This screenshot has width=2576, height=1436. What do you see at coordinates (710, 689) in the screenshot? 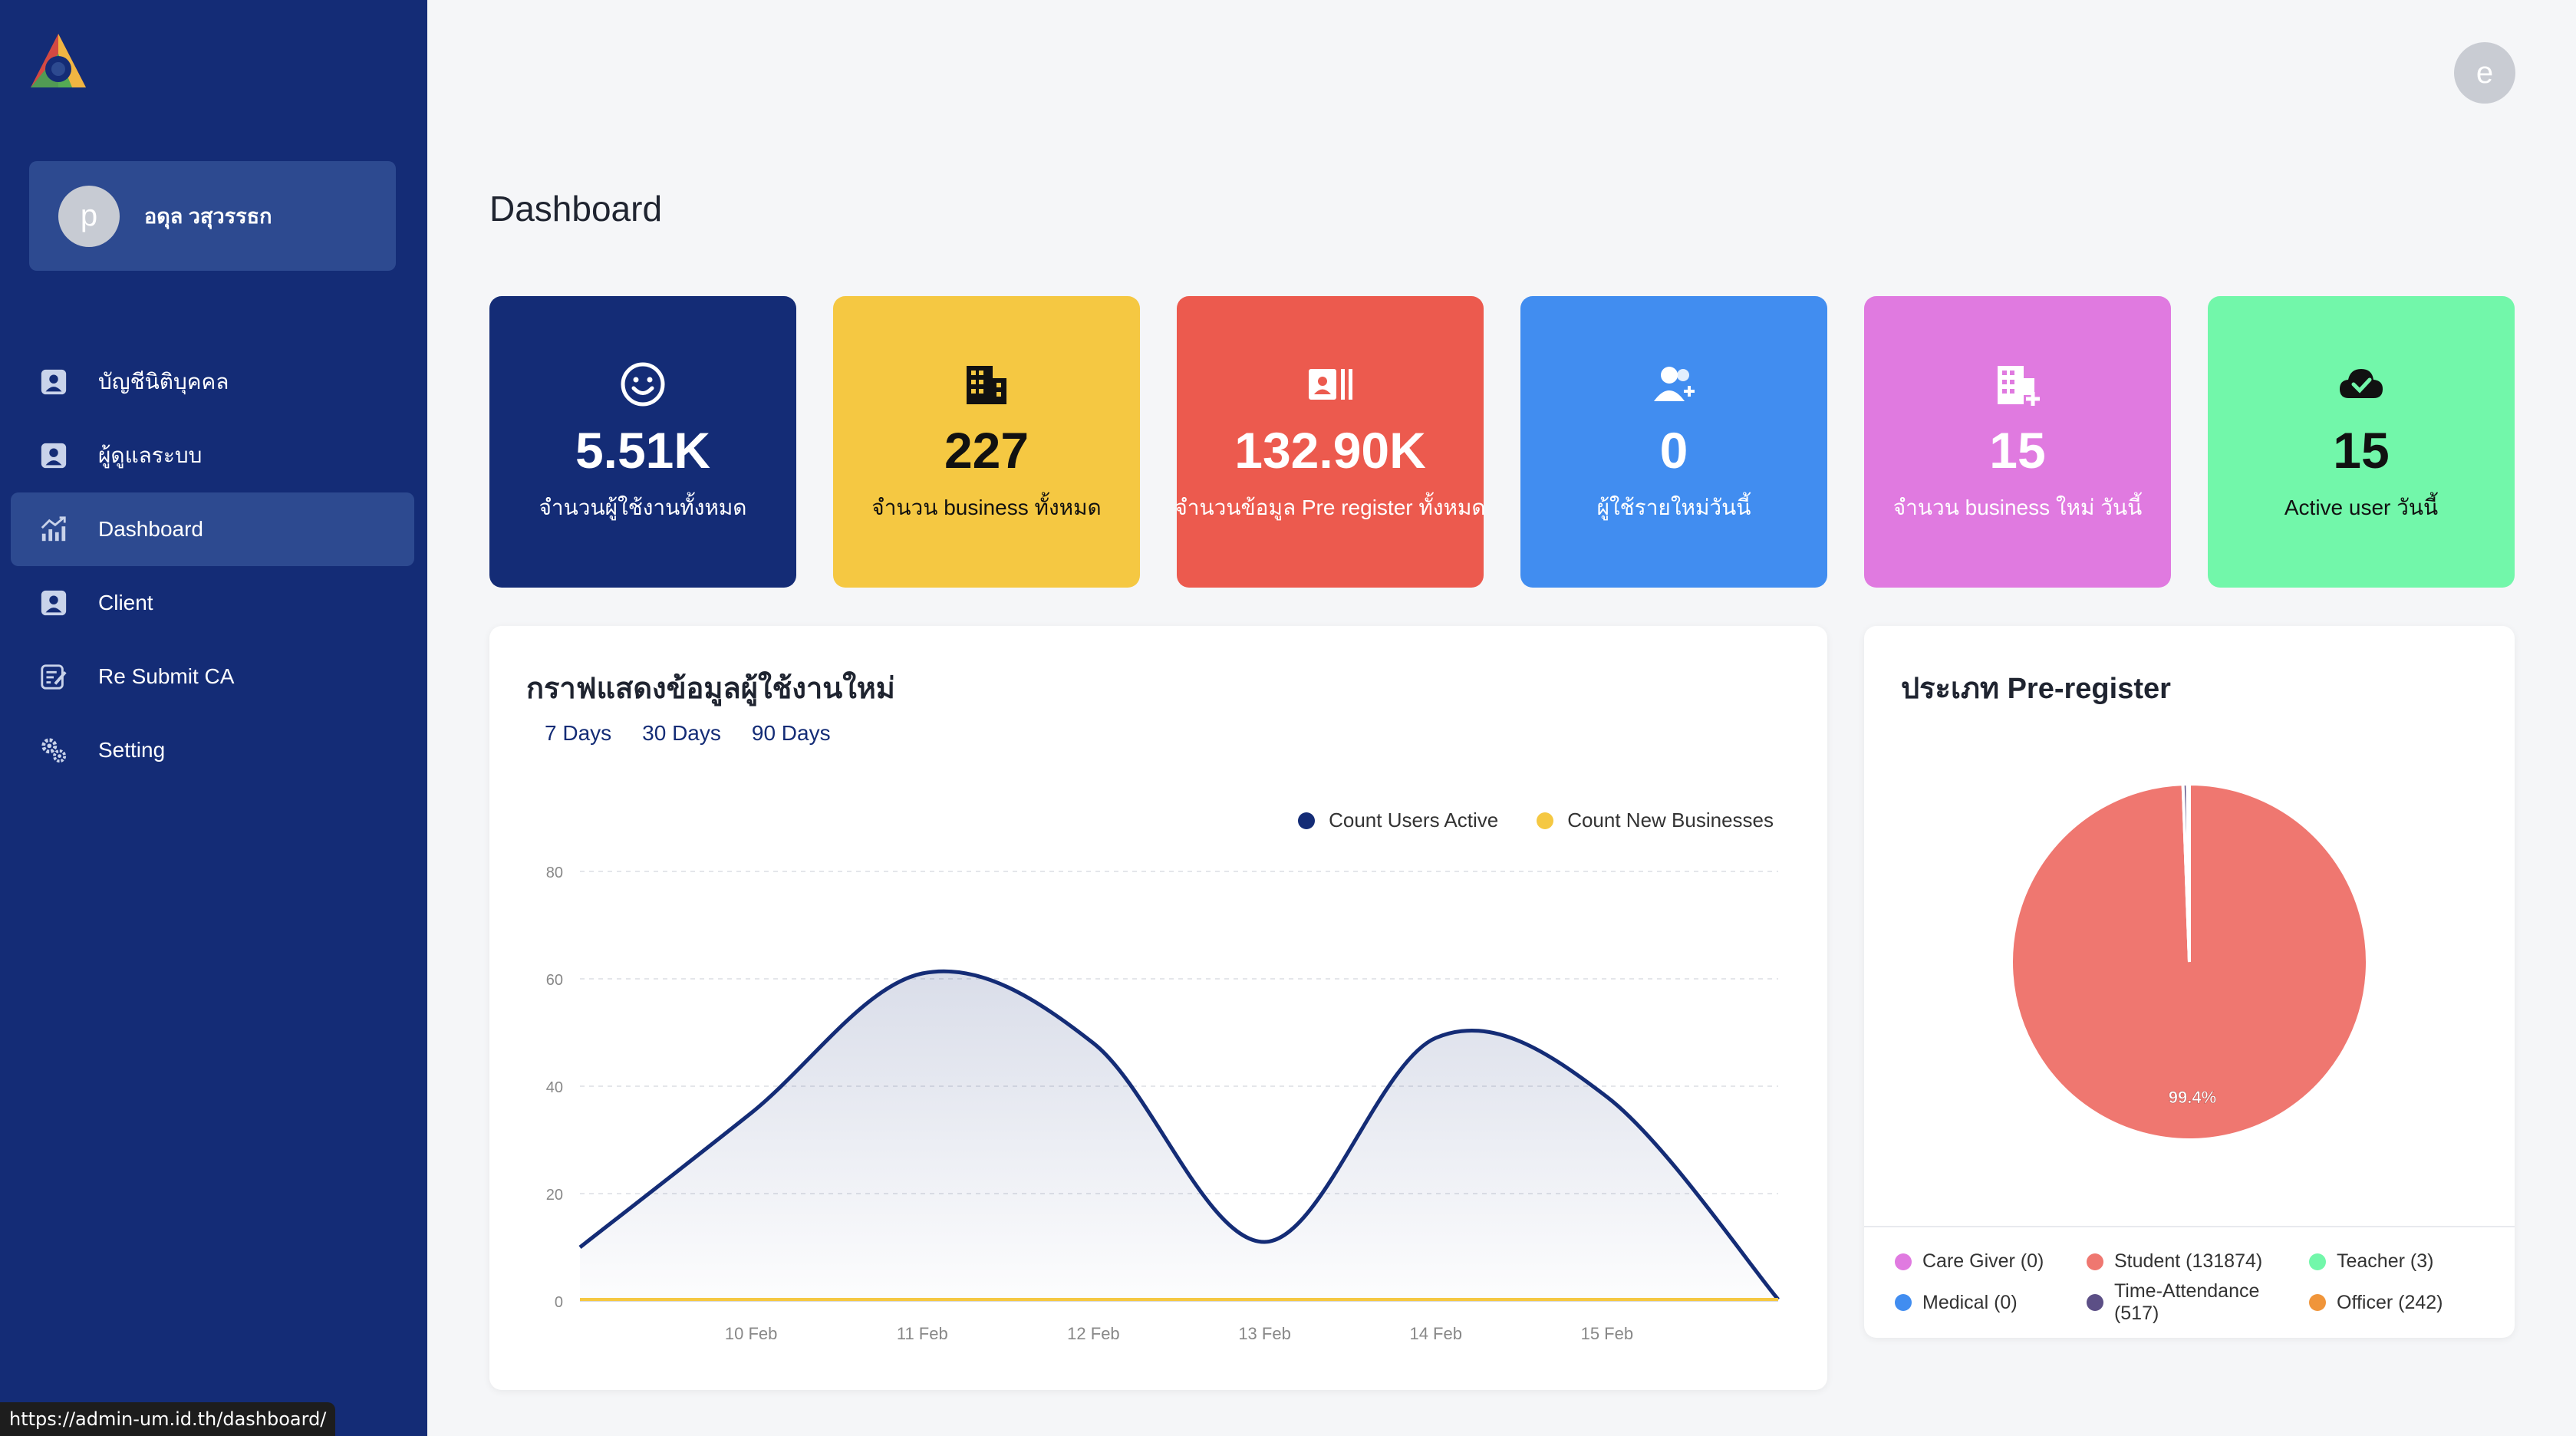
I see `chart-title: กราฟแสดงข้อมูลผู้ใช้งานใหม่` at bounding box center [710, 689].